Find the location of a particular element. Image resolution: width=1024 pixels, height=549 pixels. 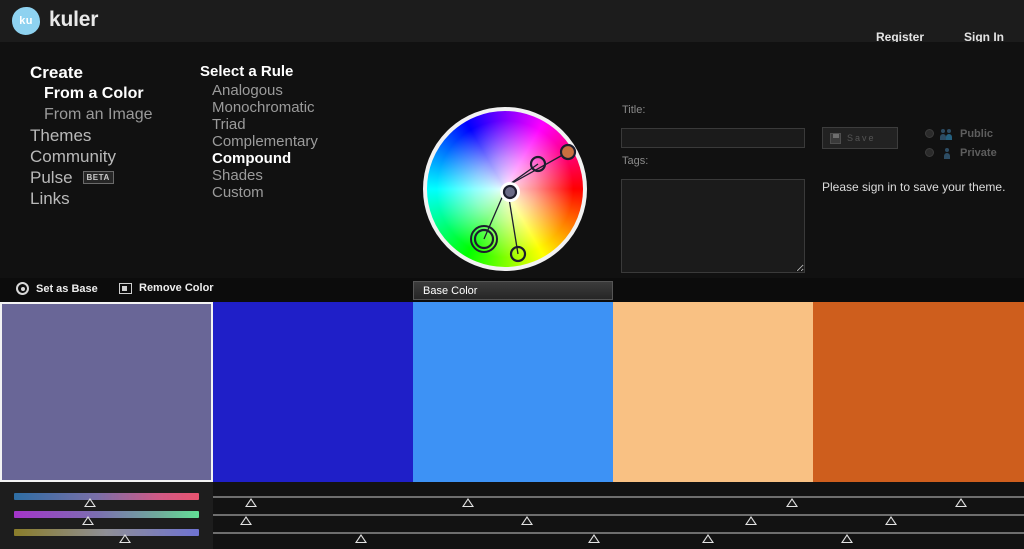

nav-item-pulse: Pulse BETA is located at coordinates (110, 177).